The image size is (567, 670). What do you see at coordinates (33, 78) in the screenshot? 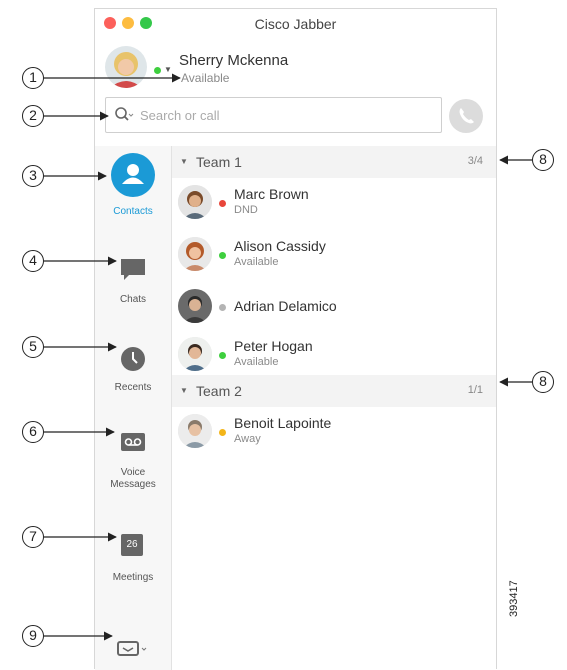
I see `callout-1: 1` at bounding box center [33, 78].